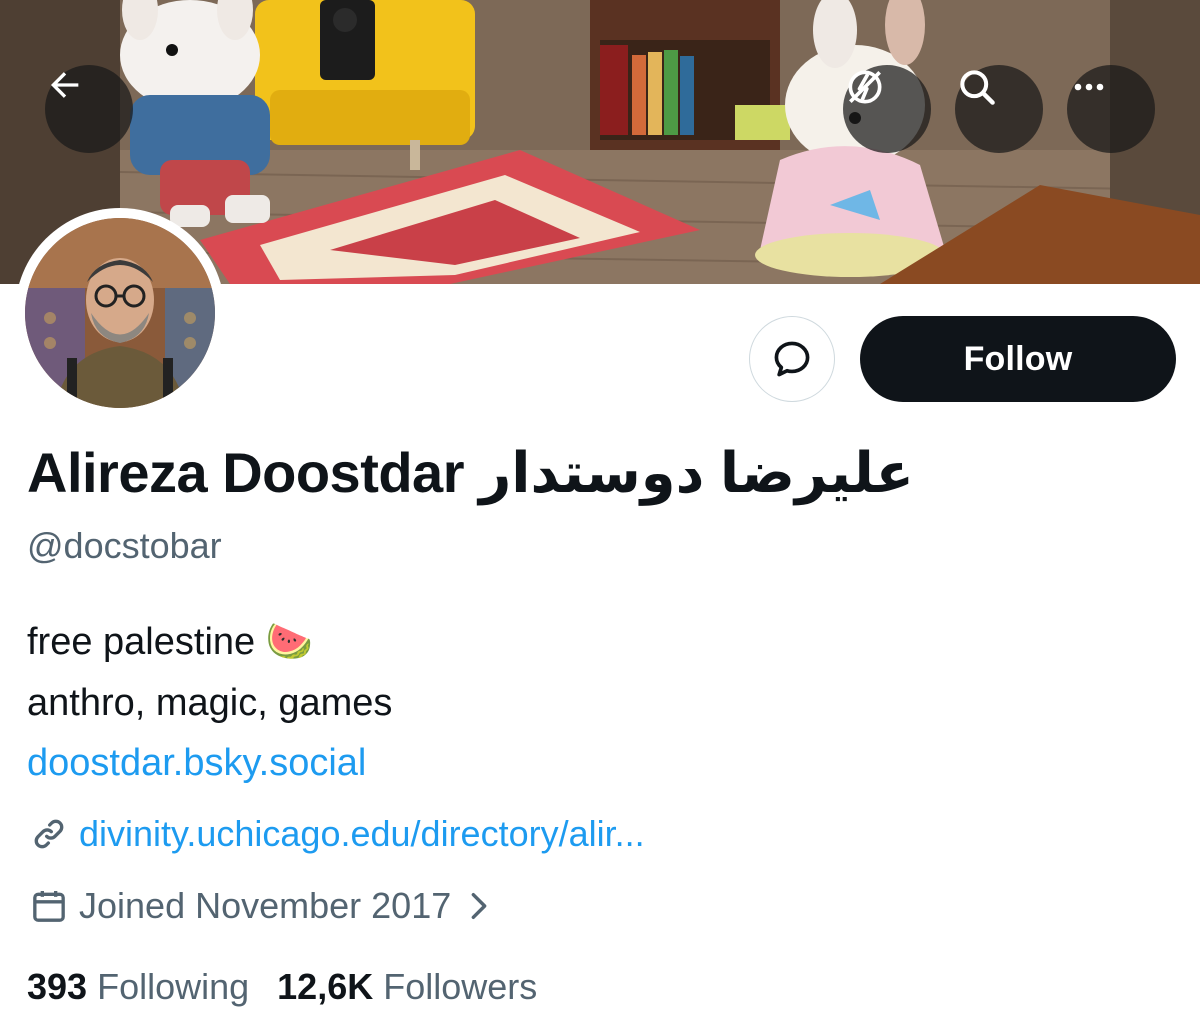  I want to click on stats-row: 393 Following 12,6K Followers, so click(296, 987).